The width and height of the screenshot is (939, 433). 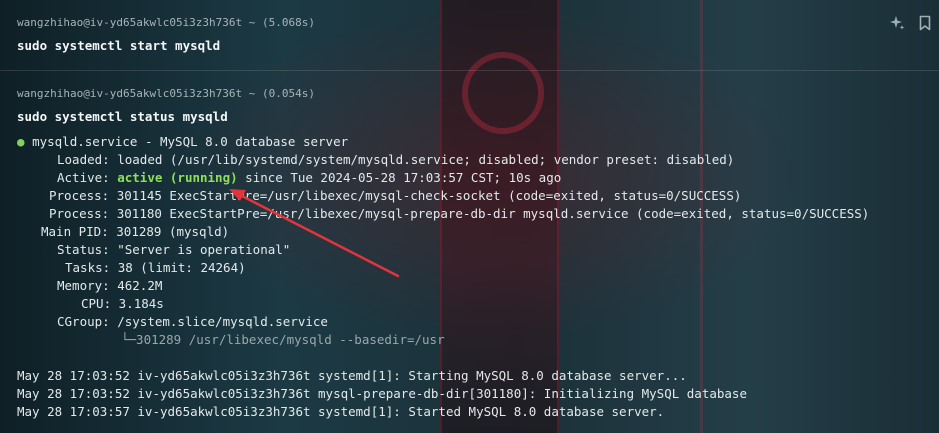 I want to click on status-label: Status:, so click(x=83, y=249).